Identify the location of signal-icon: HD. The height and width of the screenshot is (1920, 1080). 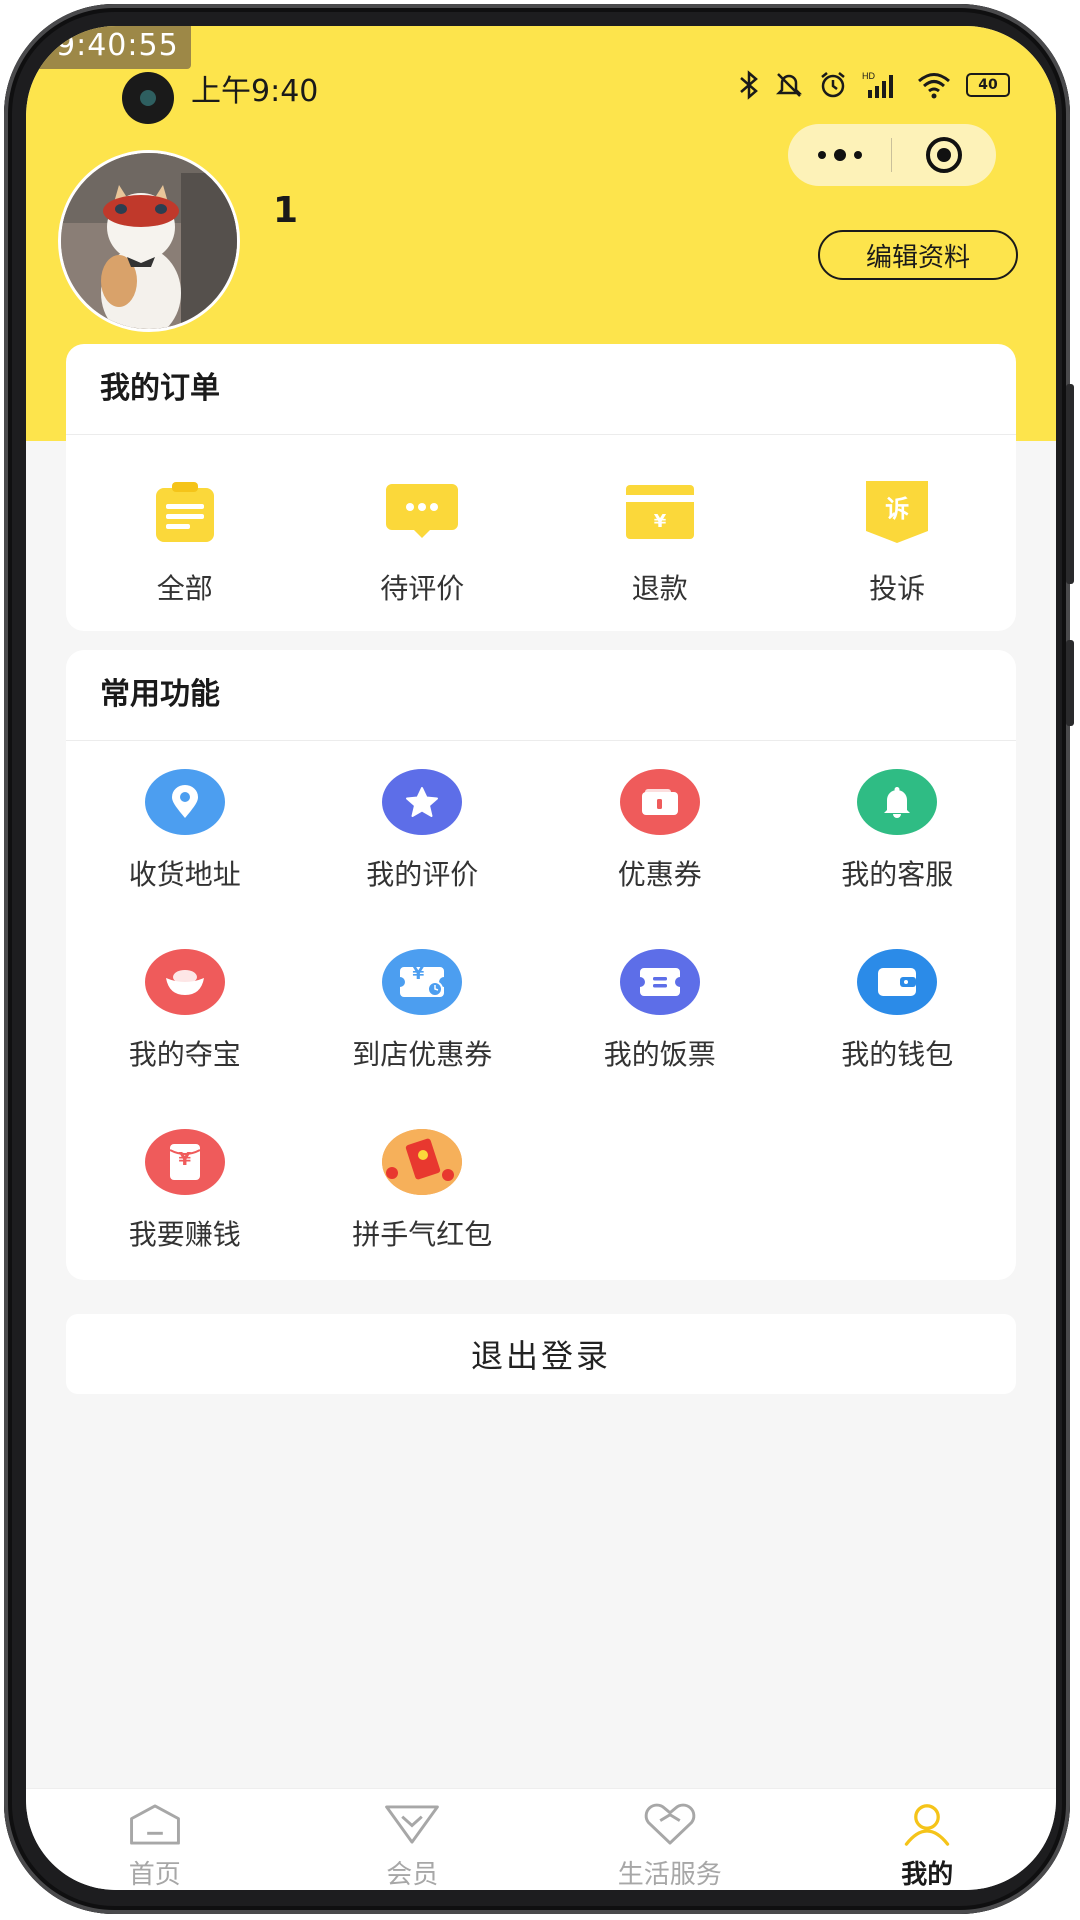
(877, 84).